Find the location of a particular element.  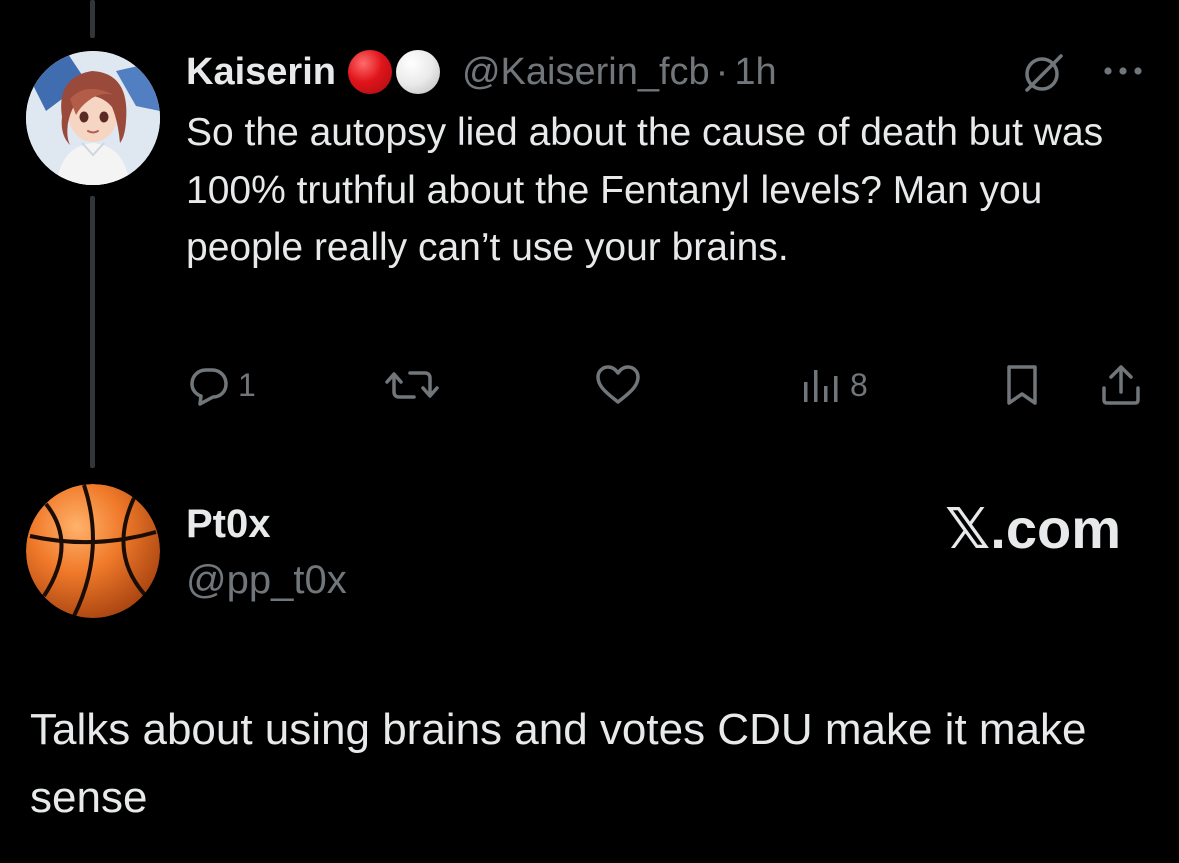

ptox-avatar is located at coordinates (93, 551).